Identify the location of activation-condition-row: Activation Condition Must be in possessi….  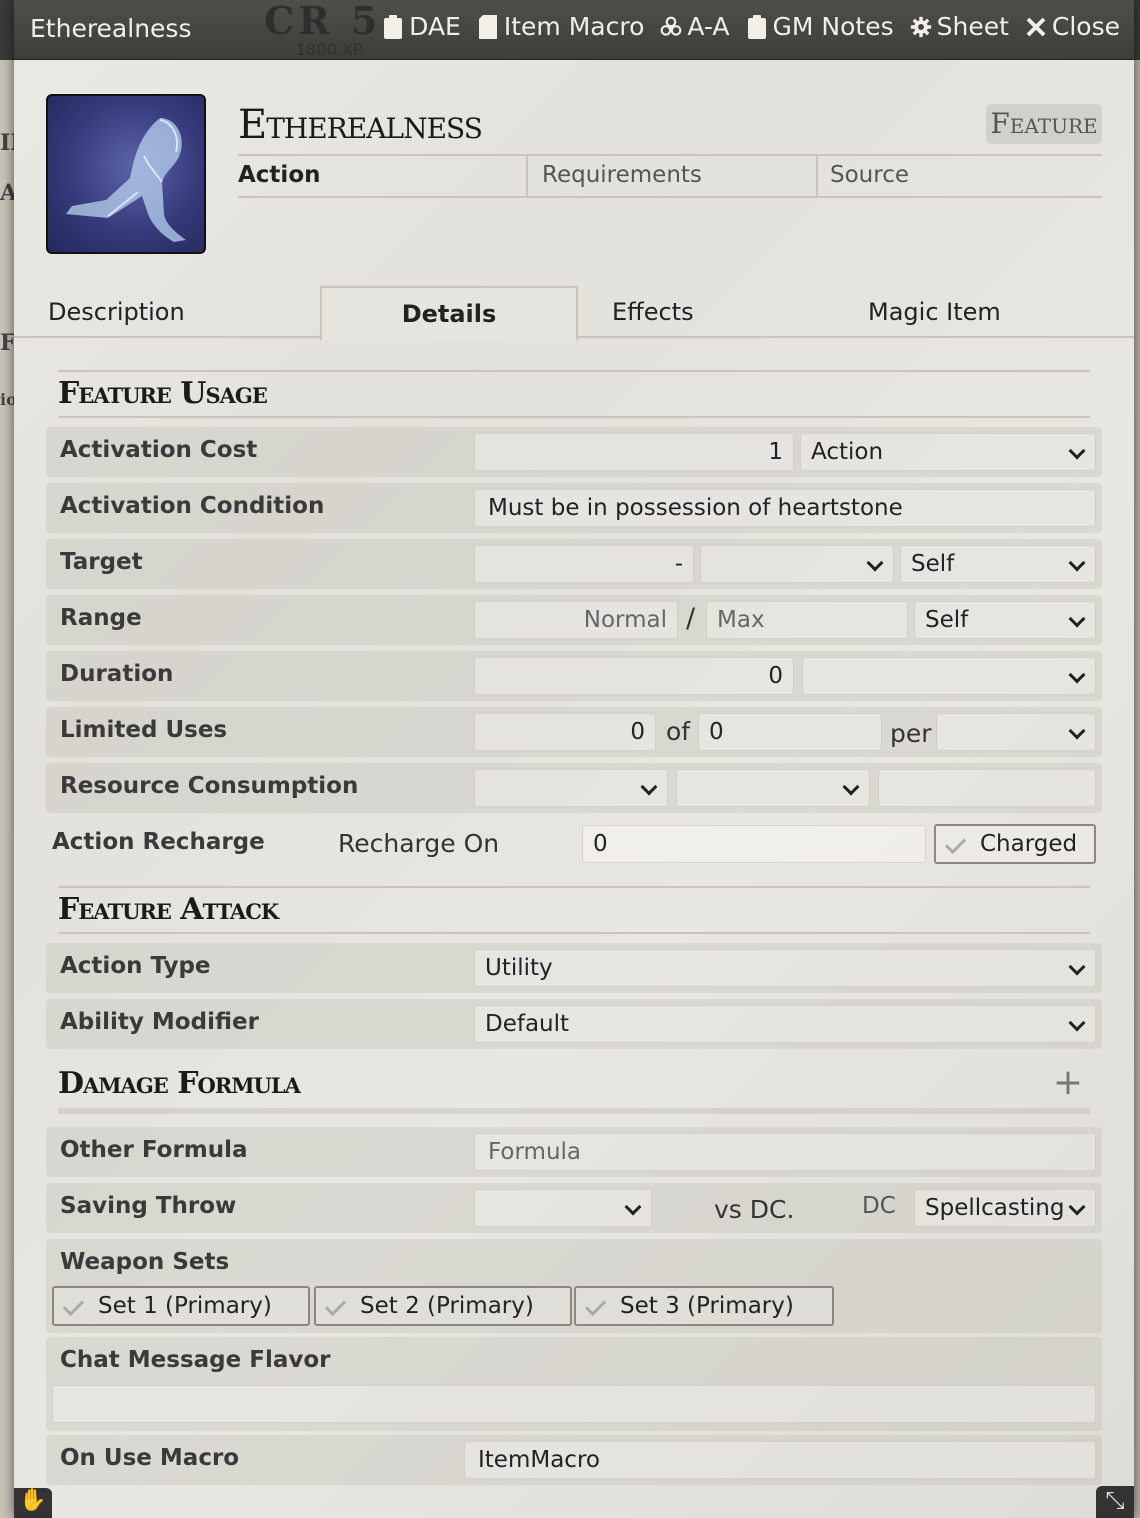
(574, 508).